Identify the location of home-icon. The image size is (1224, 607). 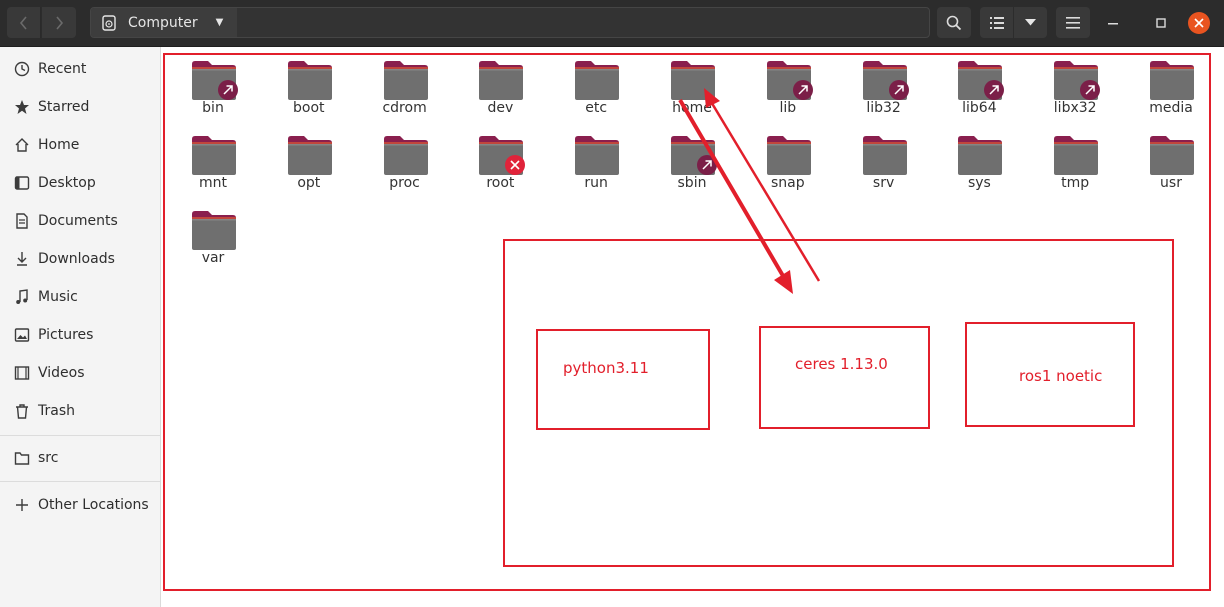
(22, 145).